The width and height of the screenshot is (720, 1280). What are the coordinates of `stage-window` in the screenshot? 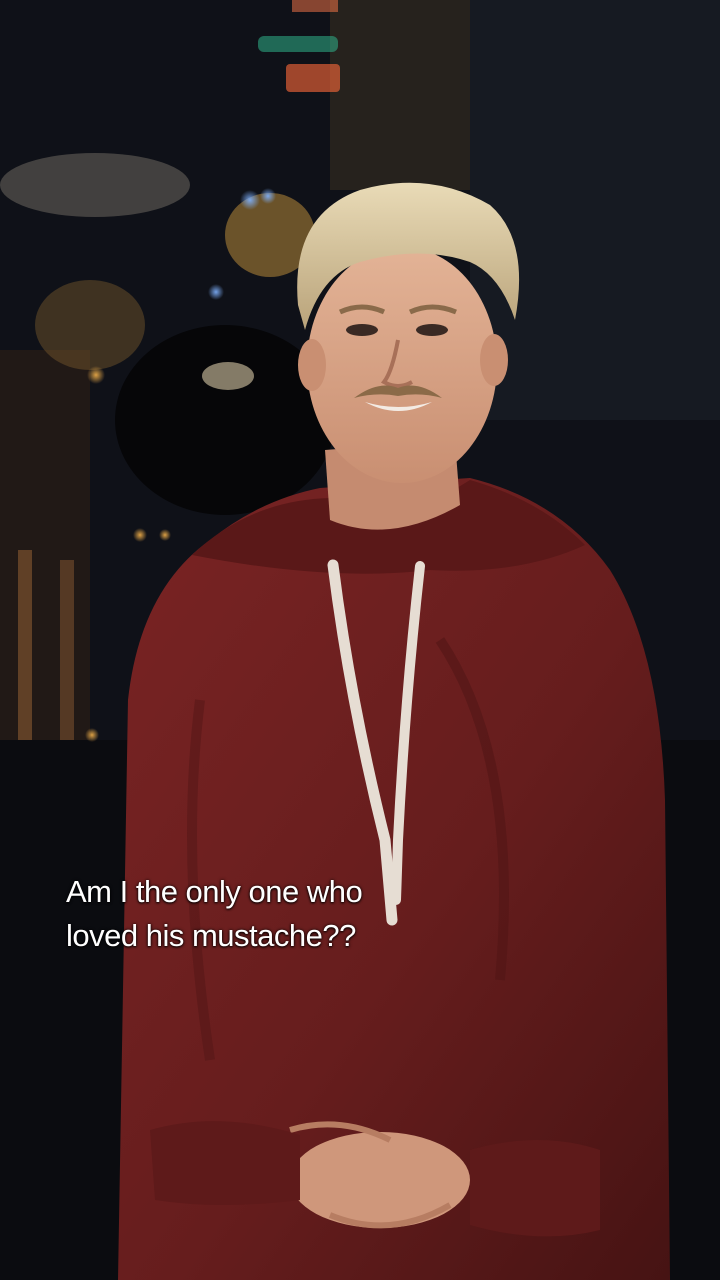 It's located at (410, 95).